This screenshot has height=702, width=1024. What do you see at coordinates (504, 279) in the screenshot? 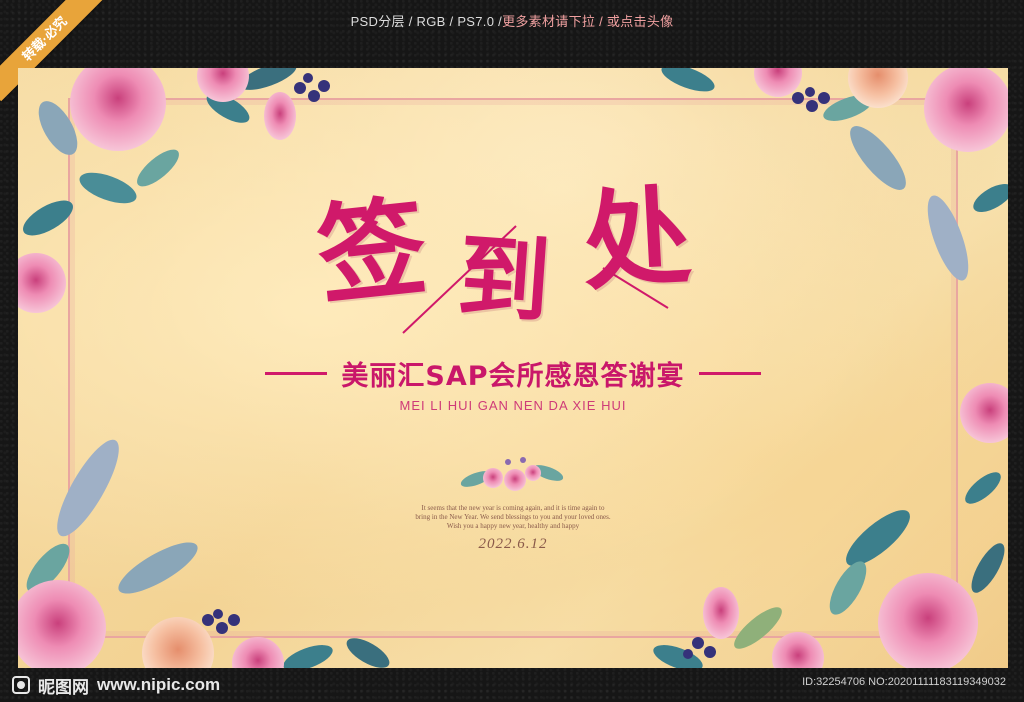
I see `title-char: 到` at bounding box center [504, 279].